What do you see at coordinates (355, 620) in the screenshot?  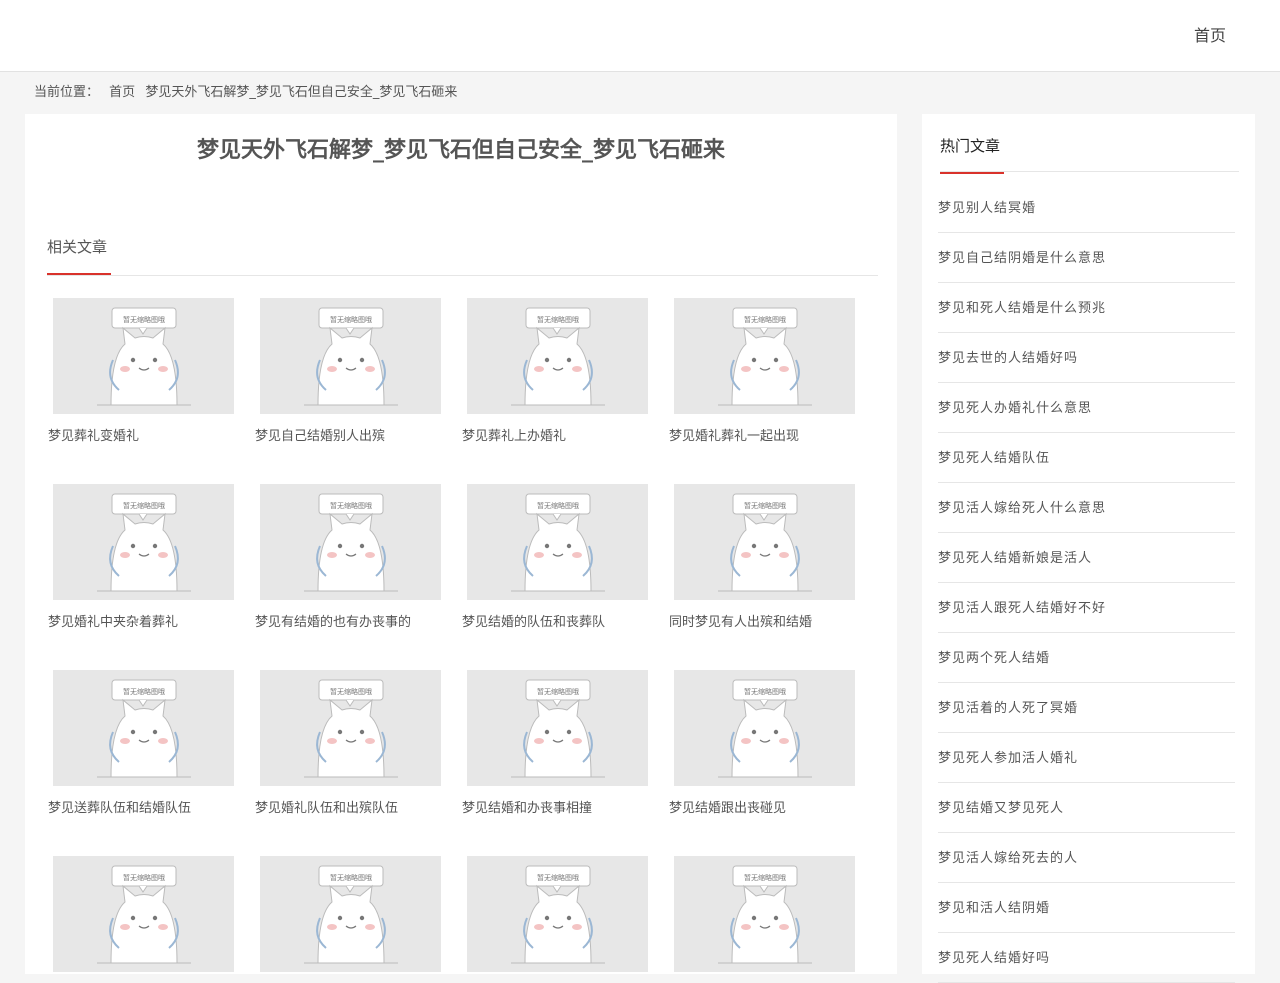 I see `related-card-title: 梦见有结婚的也有办丧事的` at bounding box center [355, 620].